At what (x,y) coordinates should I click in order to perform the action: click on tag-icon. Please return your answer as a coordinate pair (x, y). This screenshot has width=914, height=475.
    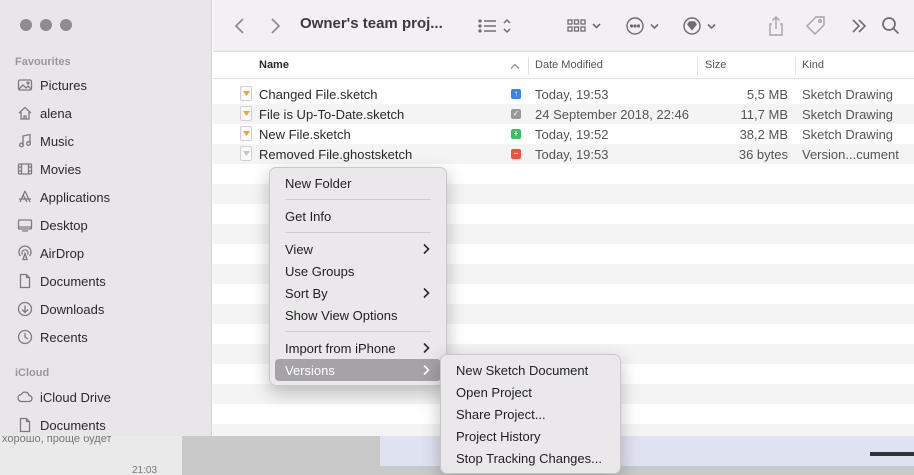
    Looking at the image, I should click on (815, 25).